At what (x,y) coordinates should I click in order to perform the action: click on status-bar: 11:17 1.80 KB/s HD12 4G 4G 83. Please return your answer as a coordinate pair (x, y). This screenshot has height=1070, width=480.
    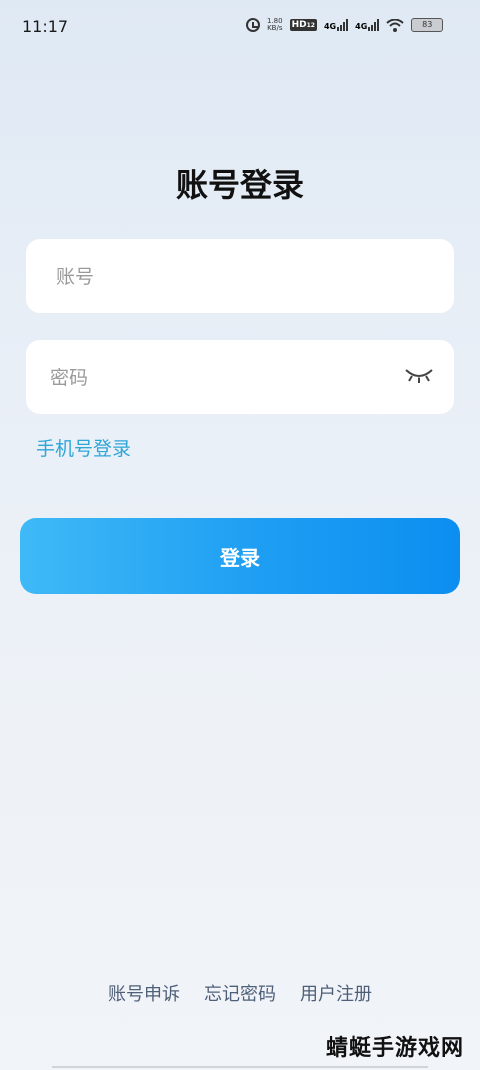
    Looking at the image, I should click on (240, 27).